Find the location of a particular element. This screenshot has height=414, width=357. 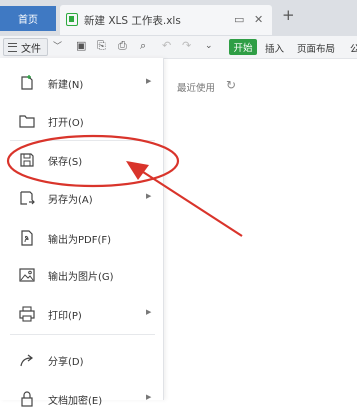

annotation-arrow is located at coordinates (191, 203).